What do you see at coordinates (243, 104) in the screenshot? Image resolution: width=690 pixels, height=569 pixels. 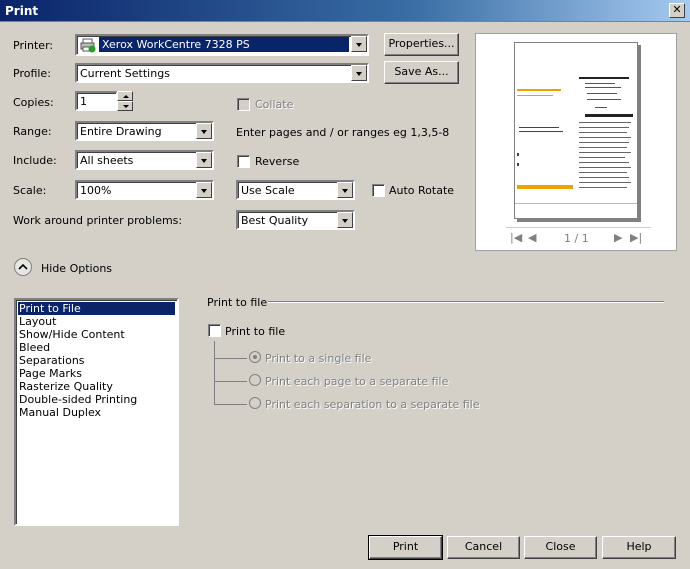 I see `collate-checkbox` at bounding box center [243, 104].